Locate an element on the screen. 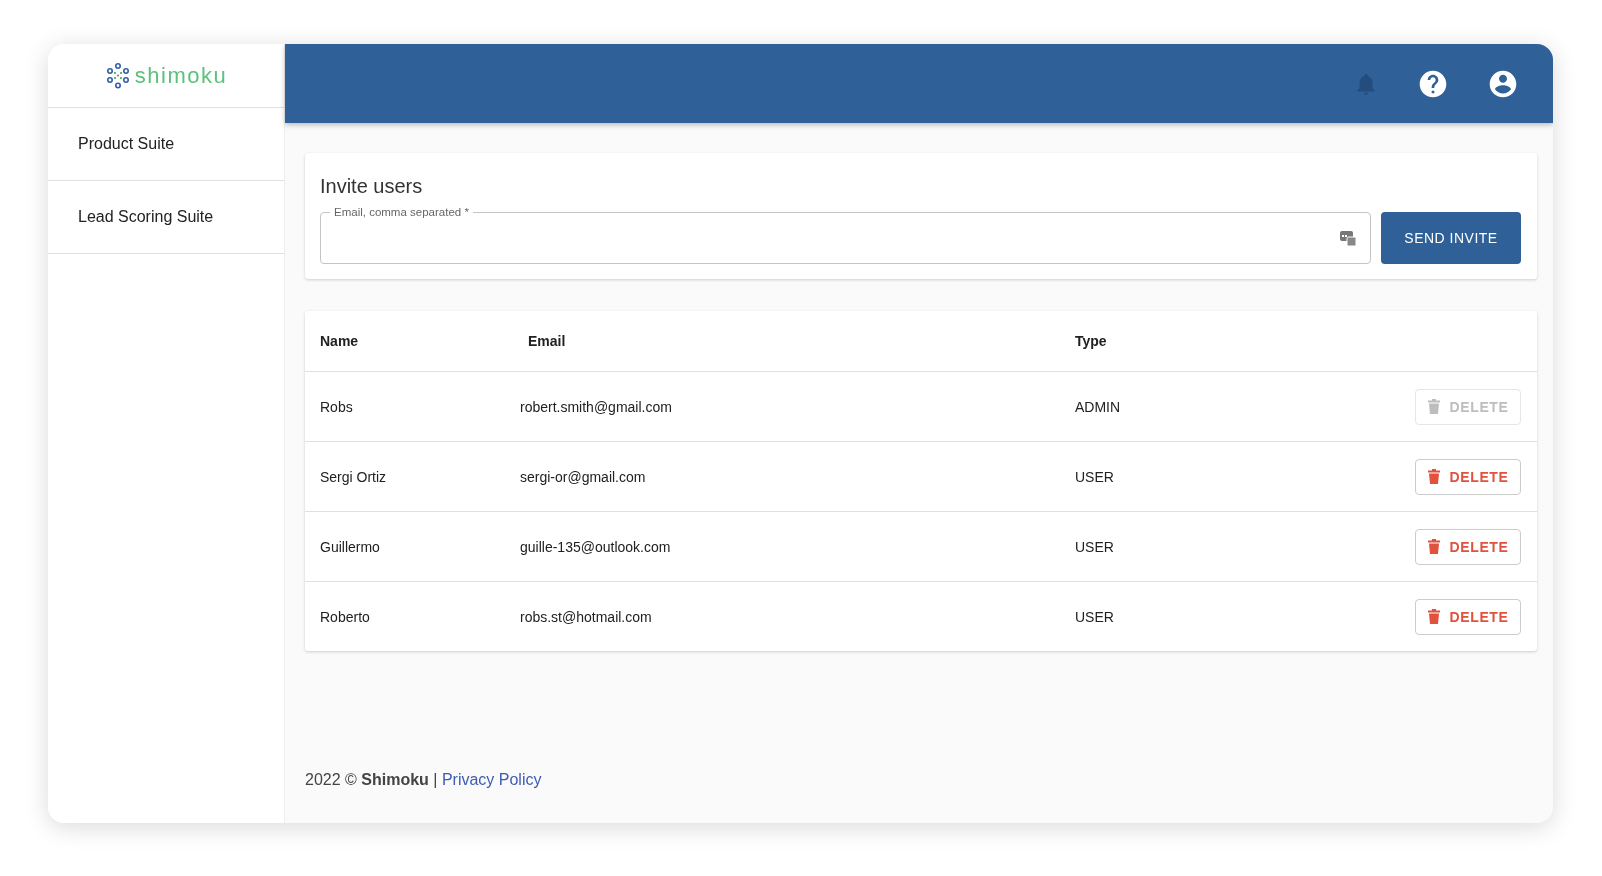 The height and width of the screenshot is (876, 1602). column-header: Type is located at coordinates (1091, 341).